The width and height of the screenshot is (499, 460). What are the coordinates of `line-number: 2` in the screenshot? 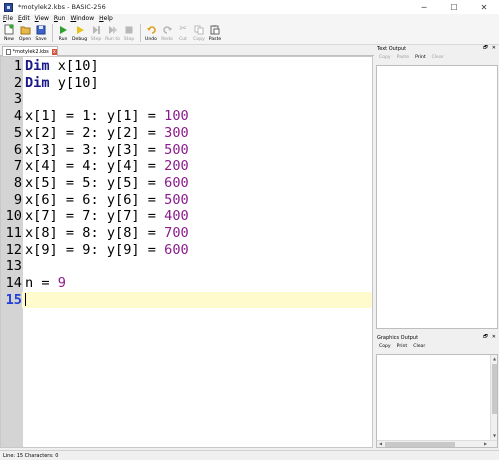 It's located at (11, 83).